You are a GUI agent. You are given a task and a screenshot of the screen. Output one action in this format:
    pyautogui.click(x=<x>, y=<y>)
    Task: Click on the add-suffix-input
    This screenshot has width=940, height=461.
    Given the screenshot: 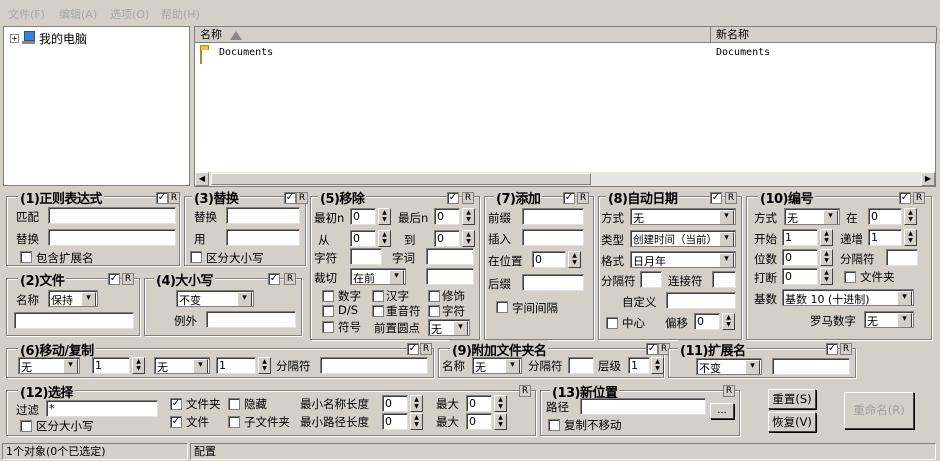 What is the action you would take?
    pyautogui.click(x=553, y=282)
    